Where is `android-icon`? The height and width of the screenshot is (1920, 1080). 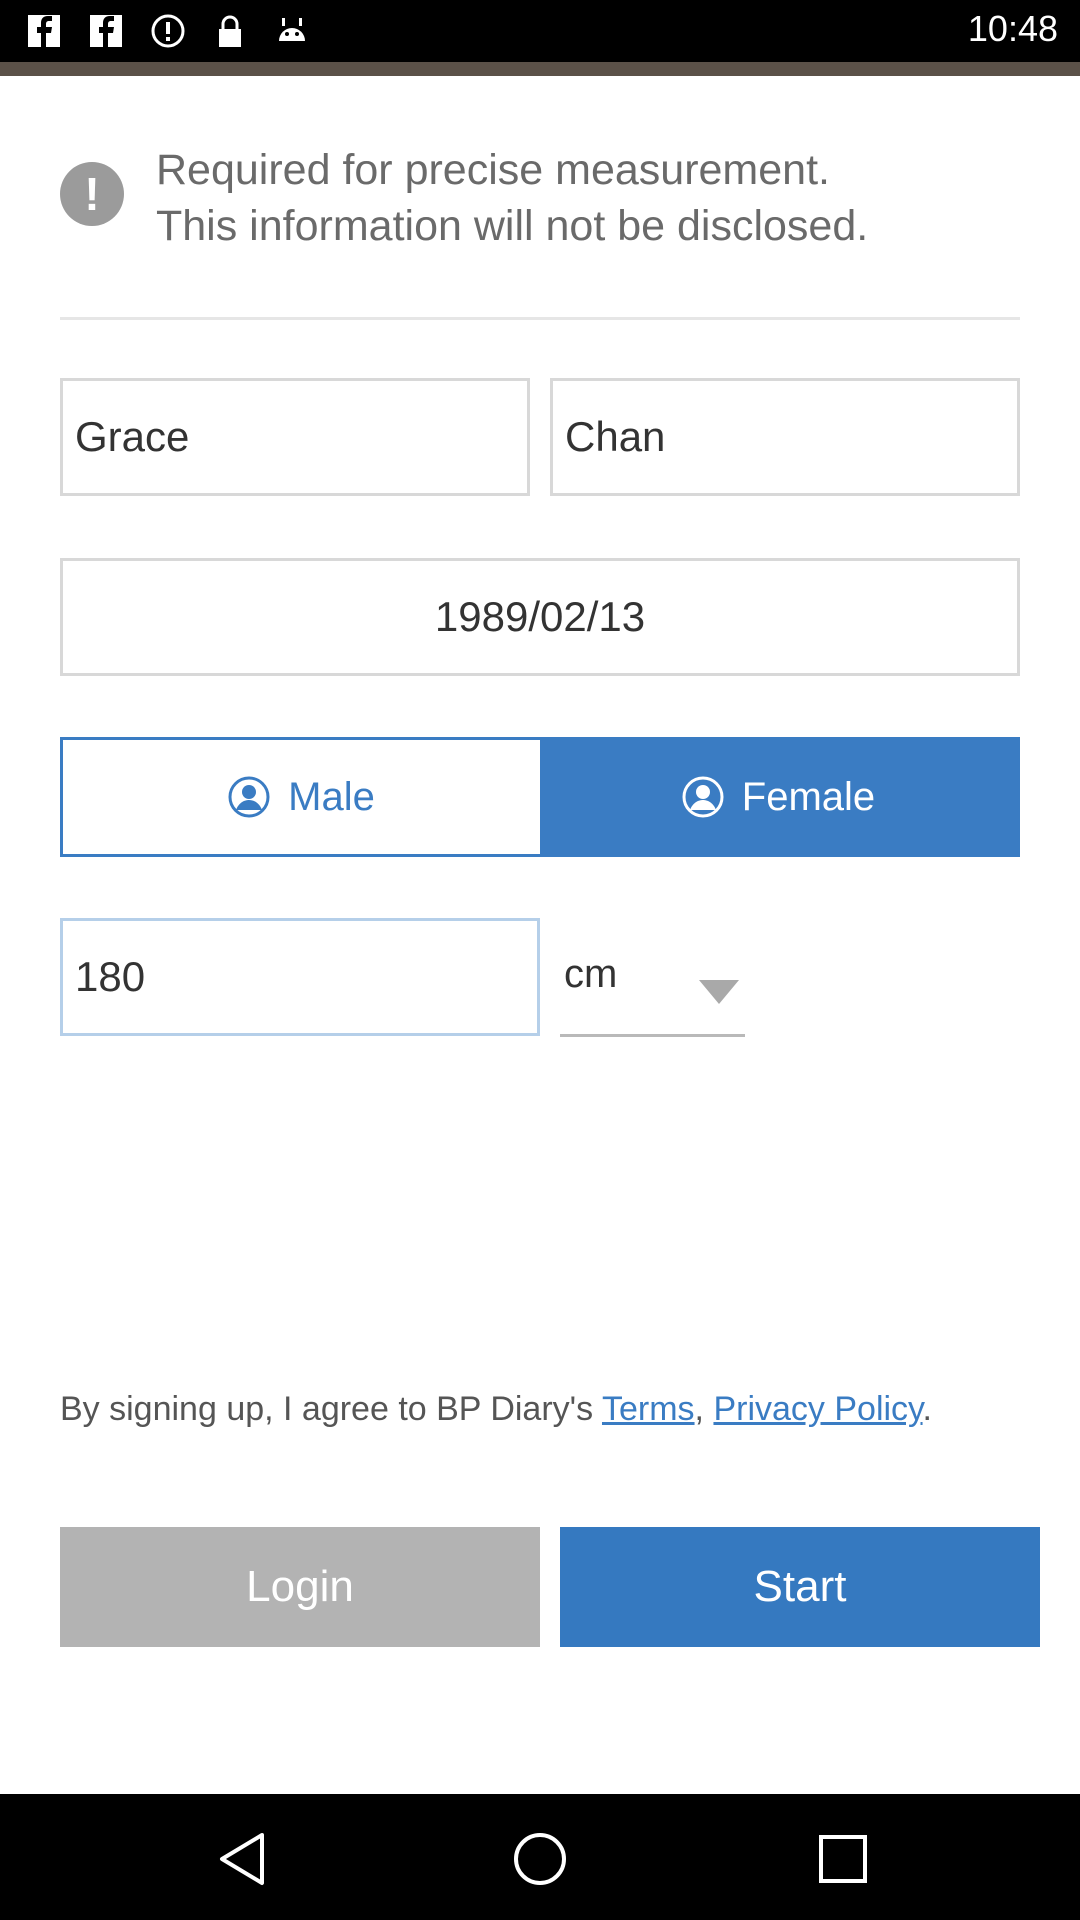 android-icon is located at coordinates (292, 31).